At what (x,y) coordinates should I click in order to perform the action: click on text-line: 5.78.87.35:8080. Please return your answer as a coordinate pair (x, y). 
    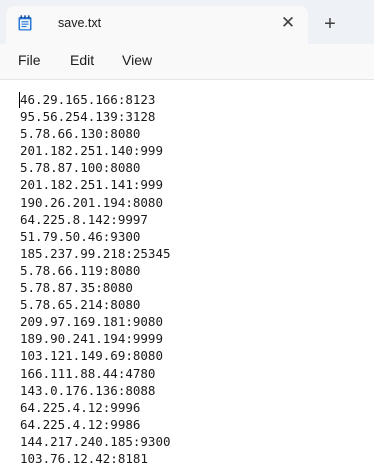
    Looking at the image, I should click on (76, 288).